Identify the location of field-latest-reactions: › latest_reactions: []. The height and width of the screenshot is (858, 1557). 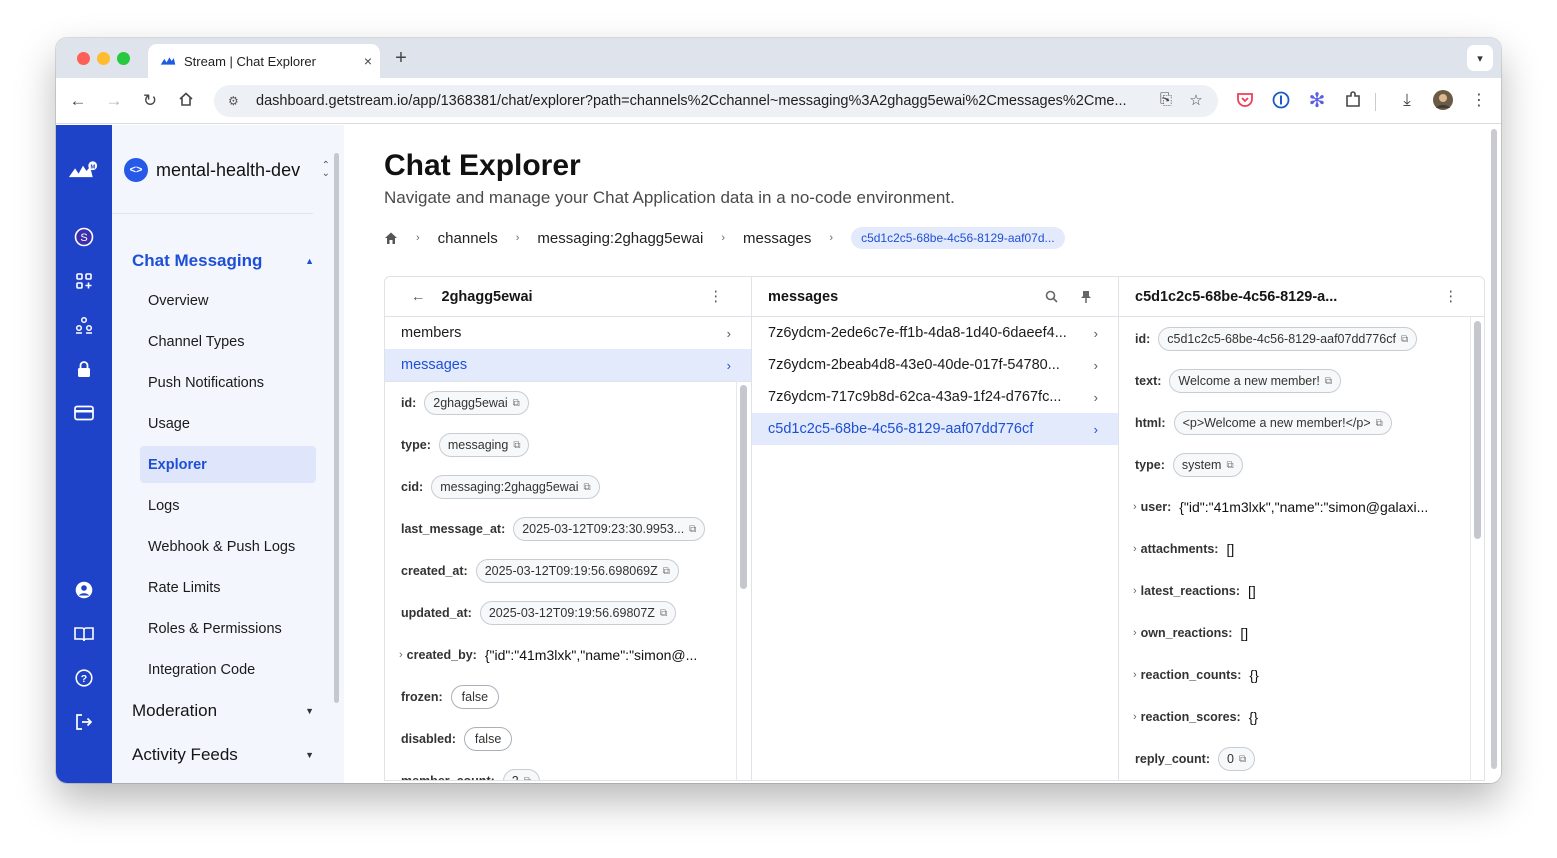
(1194, 591).